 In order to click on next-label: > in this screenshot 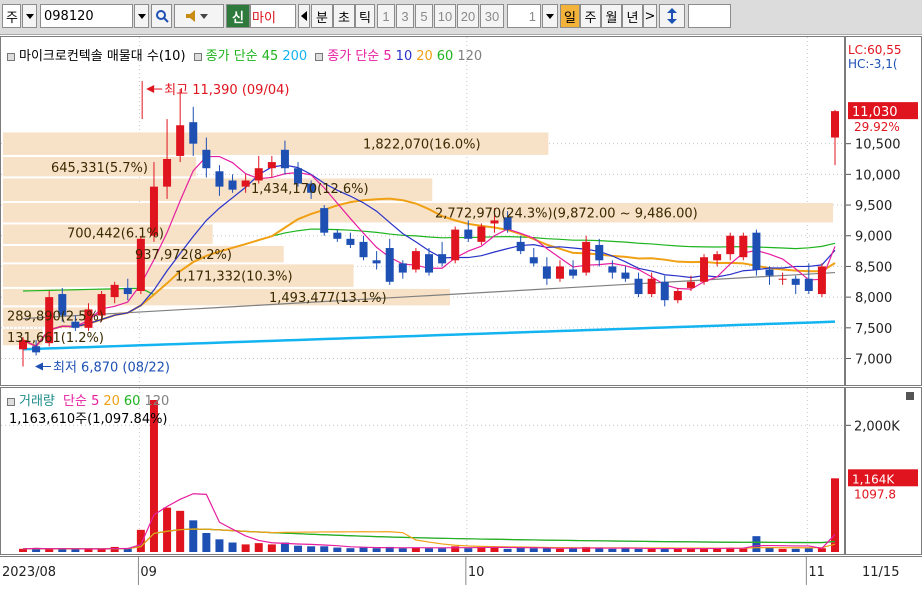, I will do `click(650, 16)`.